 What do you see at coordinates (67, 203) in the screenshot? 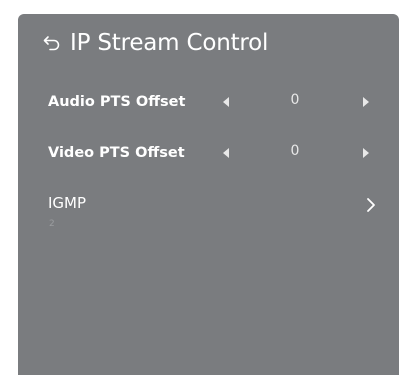
I see `igmp-menu-label: IGMP` at bounding box center [67, 203].